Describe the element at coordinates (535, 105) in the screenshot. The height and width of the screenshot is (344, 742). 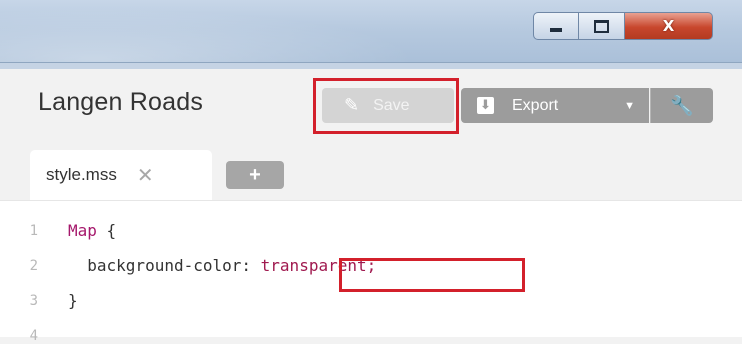
I see `export-label: Export` at that location.